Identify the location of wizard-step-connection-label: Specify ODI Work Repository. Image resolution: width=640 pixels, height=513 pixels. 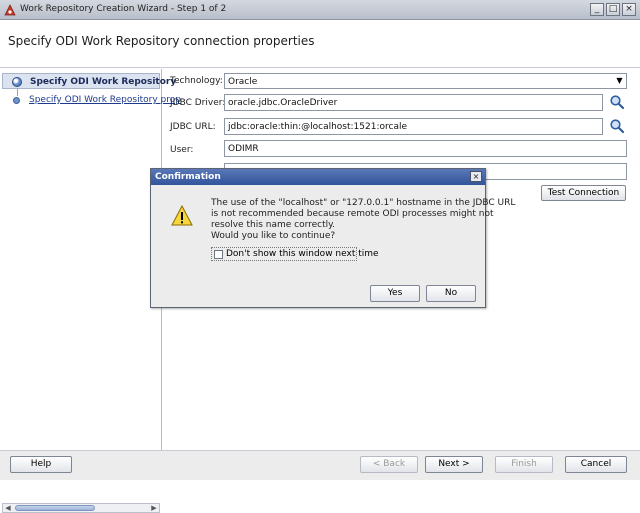
(103, 82).